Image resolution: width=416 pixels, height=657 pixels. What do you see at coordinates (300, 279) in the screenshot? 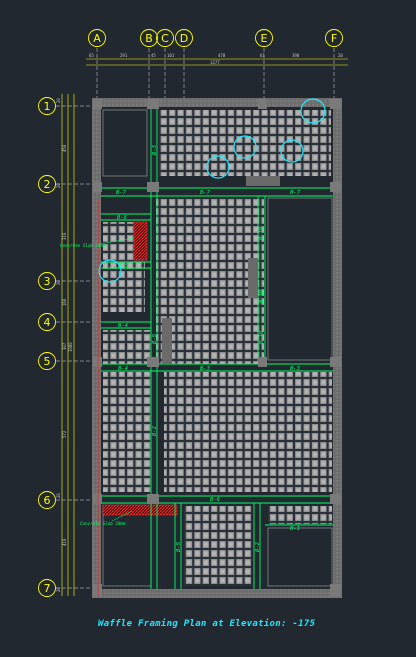
I see `void-right` at bounding box center [300, 279].